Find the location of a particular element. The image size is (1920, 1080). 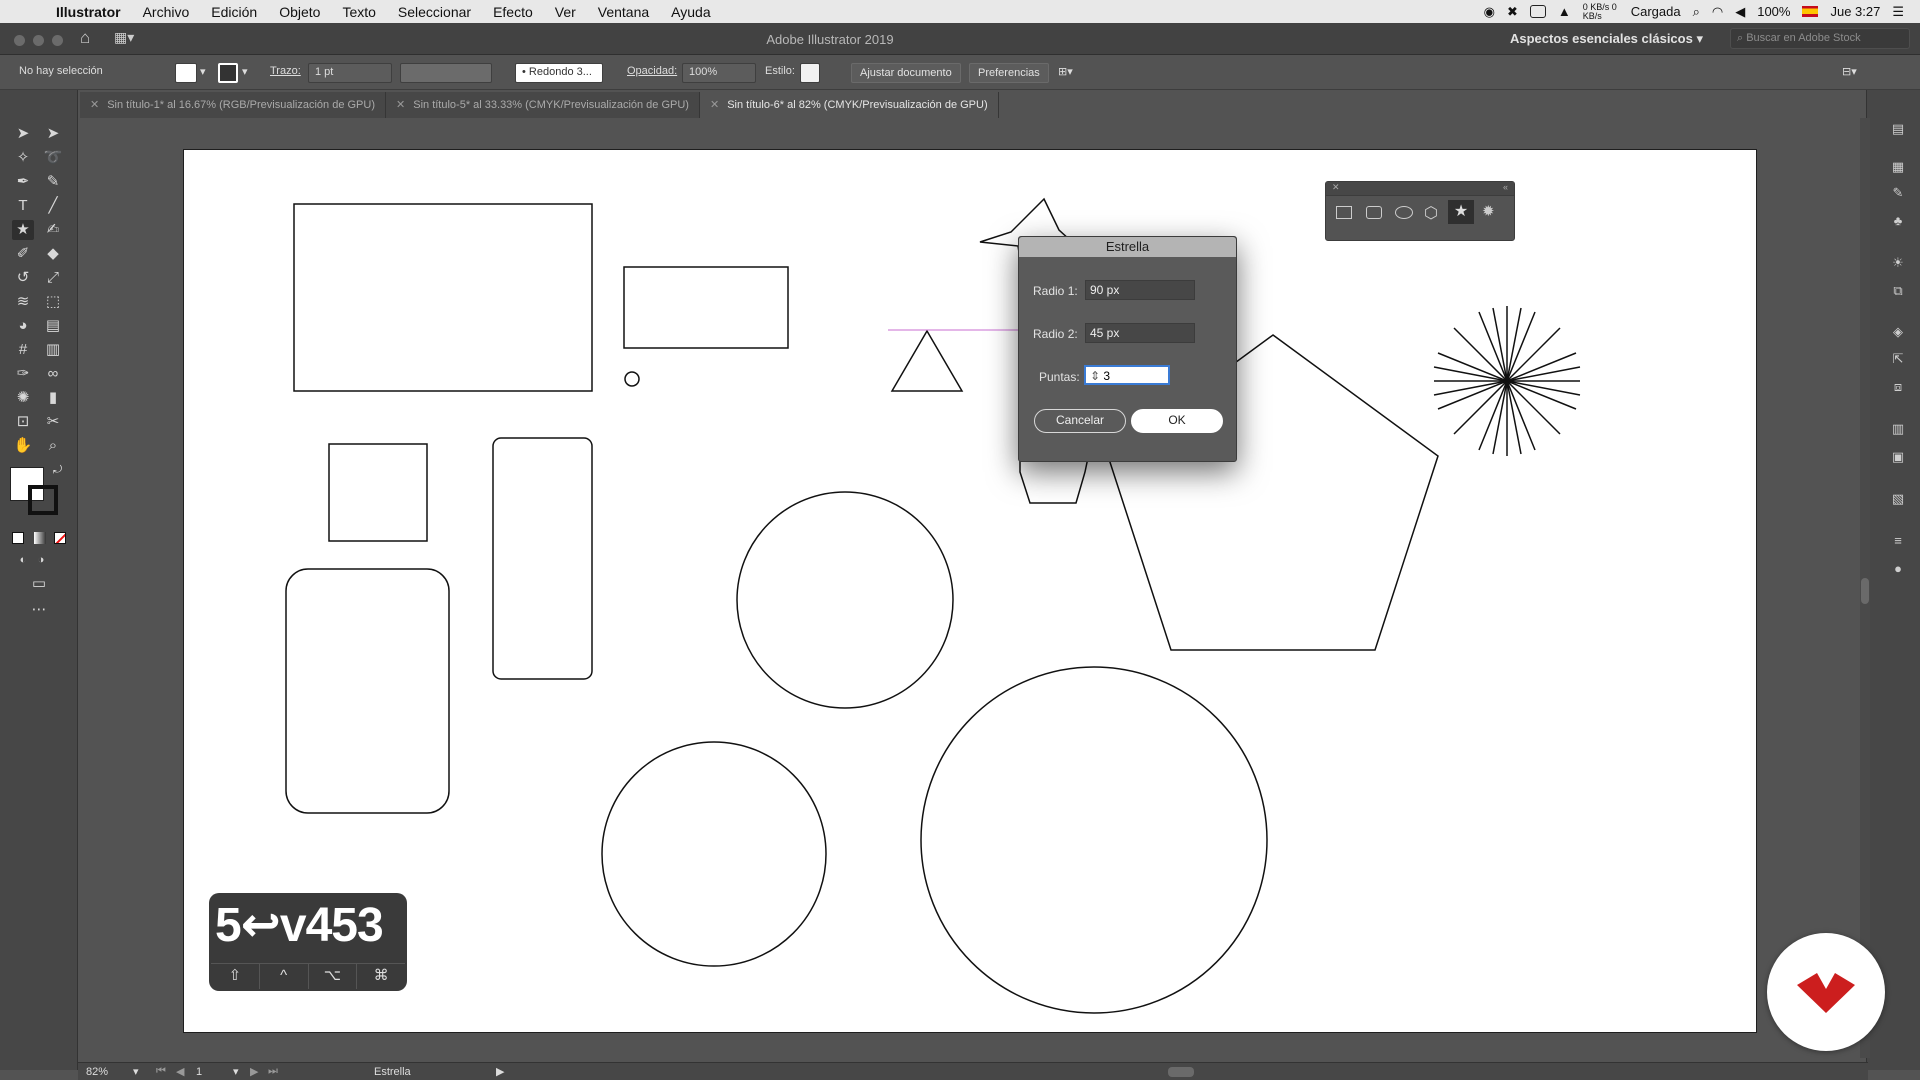

radius2-input: 45 px is located at coordinates (1140, 333).